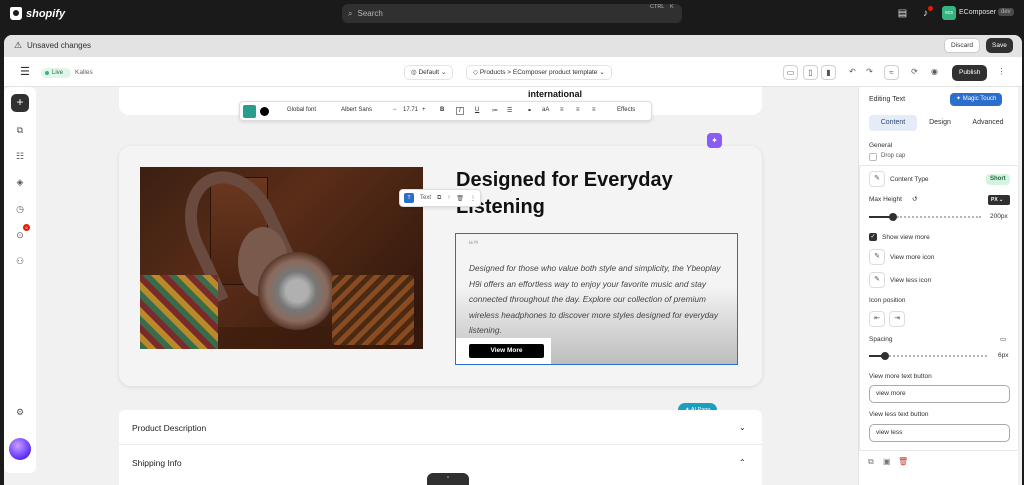 Image resolution: width=1024 pixels, height=485 pixels. Describe the element at coordinates (877, 280) in the screenshot. I see `view-less-icon-picker: ✎` at that location.